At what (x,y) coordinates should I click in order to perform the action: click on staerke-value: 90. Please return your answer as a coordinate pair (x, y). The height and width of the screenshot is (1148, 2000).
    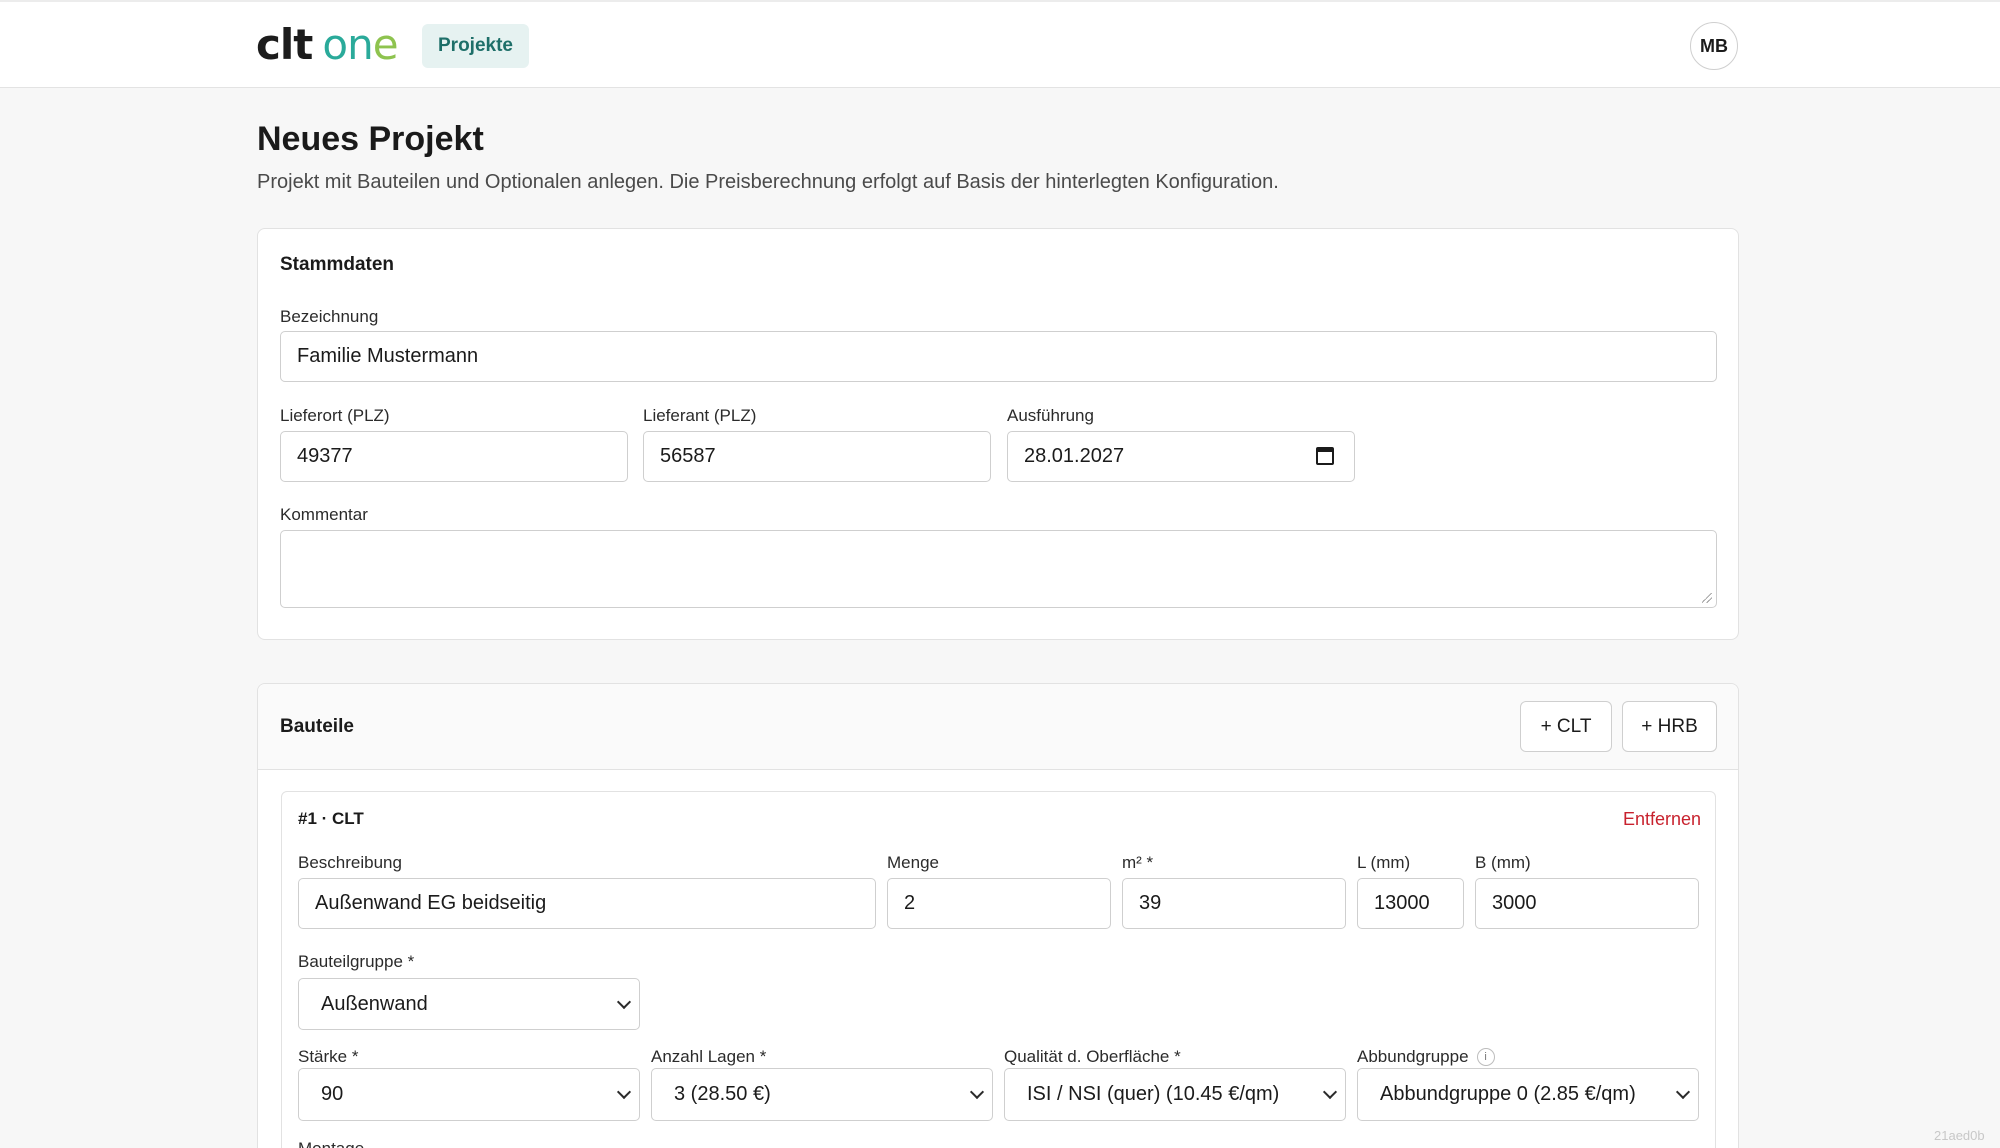
    Looking at the image, I should click on (332, 1094).